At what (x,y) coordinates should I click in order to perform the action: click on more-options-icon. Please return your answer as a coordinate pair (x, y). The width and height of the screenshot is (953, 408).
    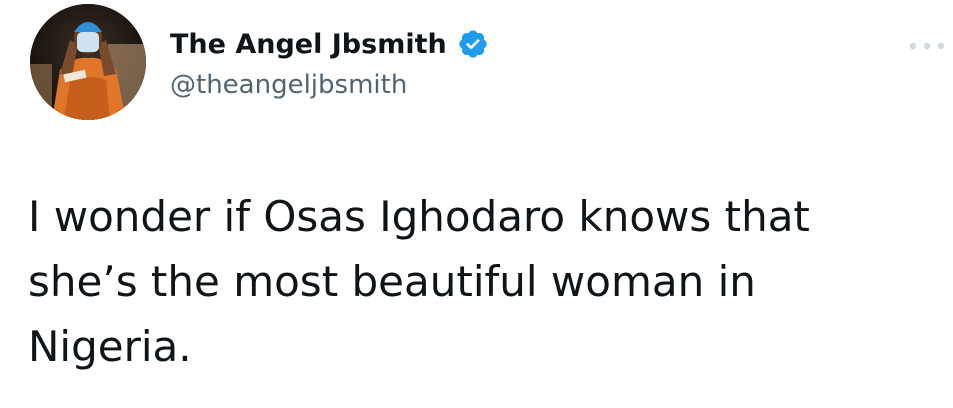
    Looking at the image, I should click on (927, 46).